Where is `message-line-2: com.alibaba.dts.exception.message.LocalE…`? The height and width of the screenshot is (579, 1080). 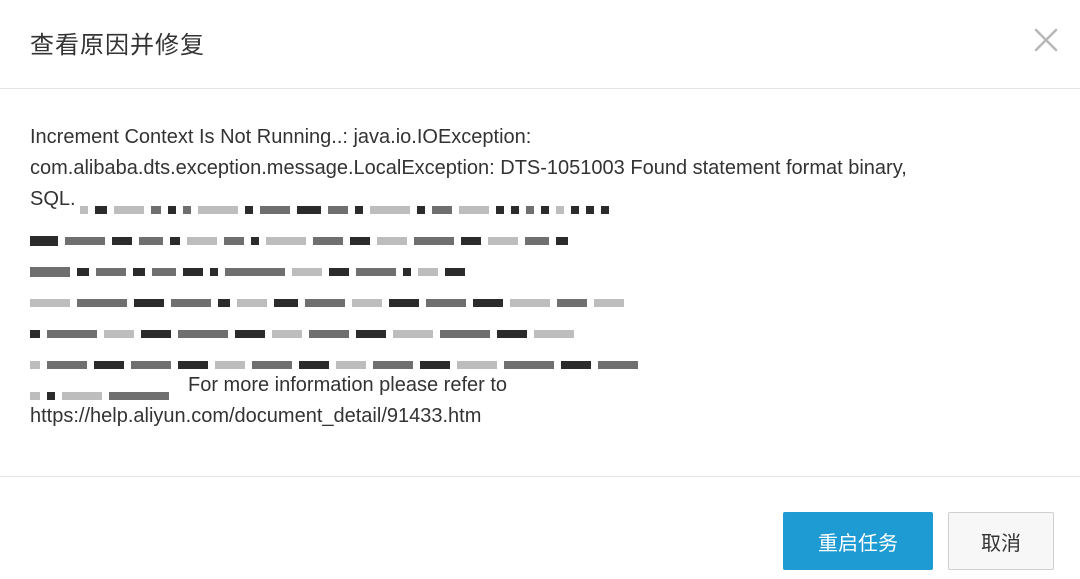 message-line-2: com.alibaba.dts.exception.message.LocalE… is located at coordinates (468, 168).